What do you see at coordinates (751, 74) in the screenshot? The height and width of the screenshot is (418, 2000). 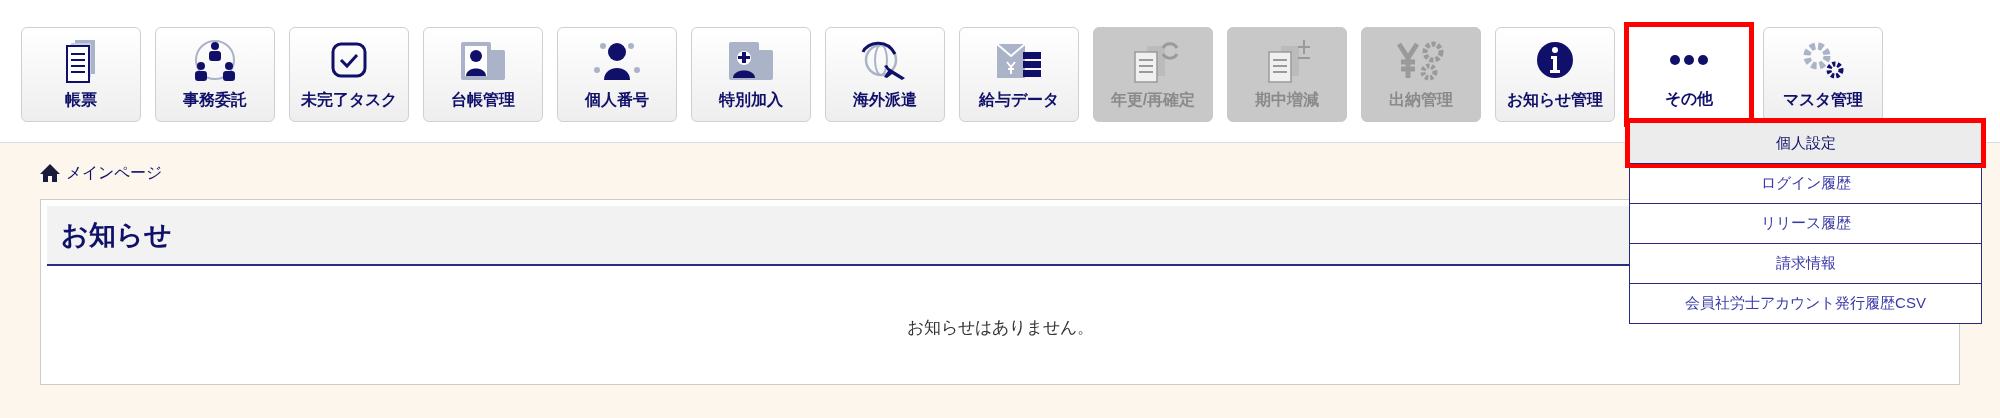 I see `toolbar-button: 特別加入` at bounding box center [751, 74].